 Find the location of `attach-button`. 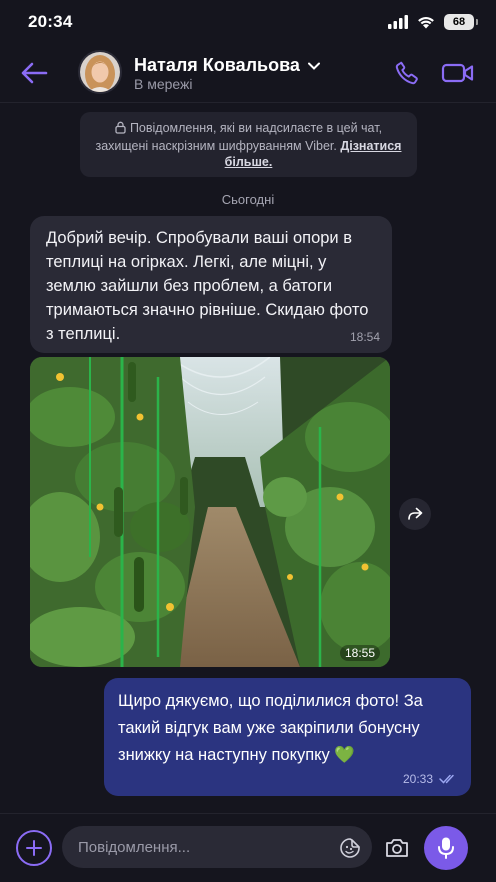

attach-button is located at coordinates (34, 848).